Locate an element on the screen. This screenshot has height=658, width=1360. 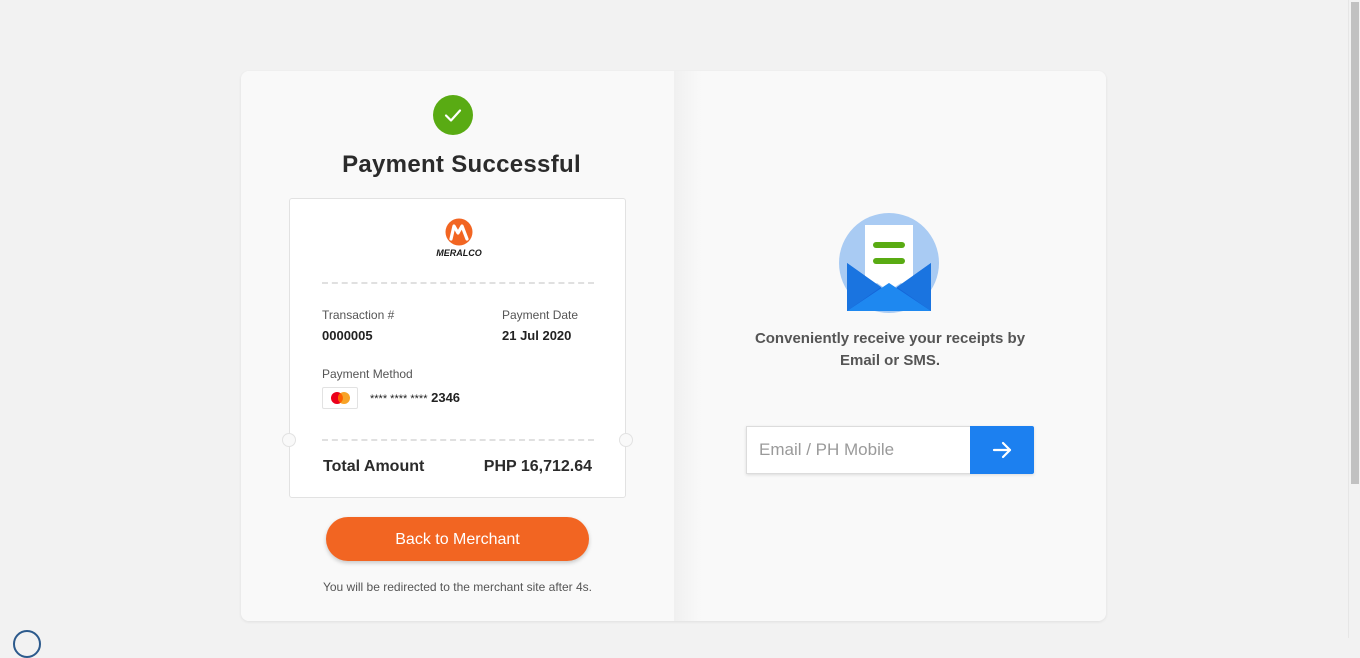
transaction-value: 0000005 is located at coordinates (347, 335).